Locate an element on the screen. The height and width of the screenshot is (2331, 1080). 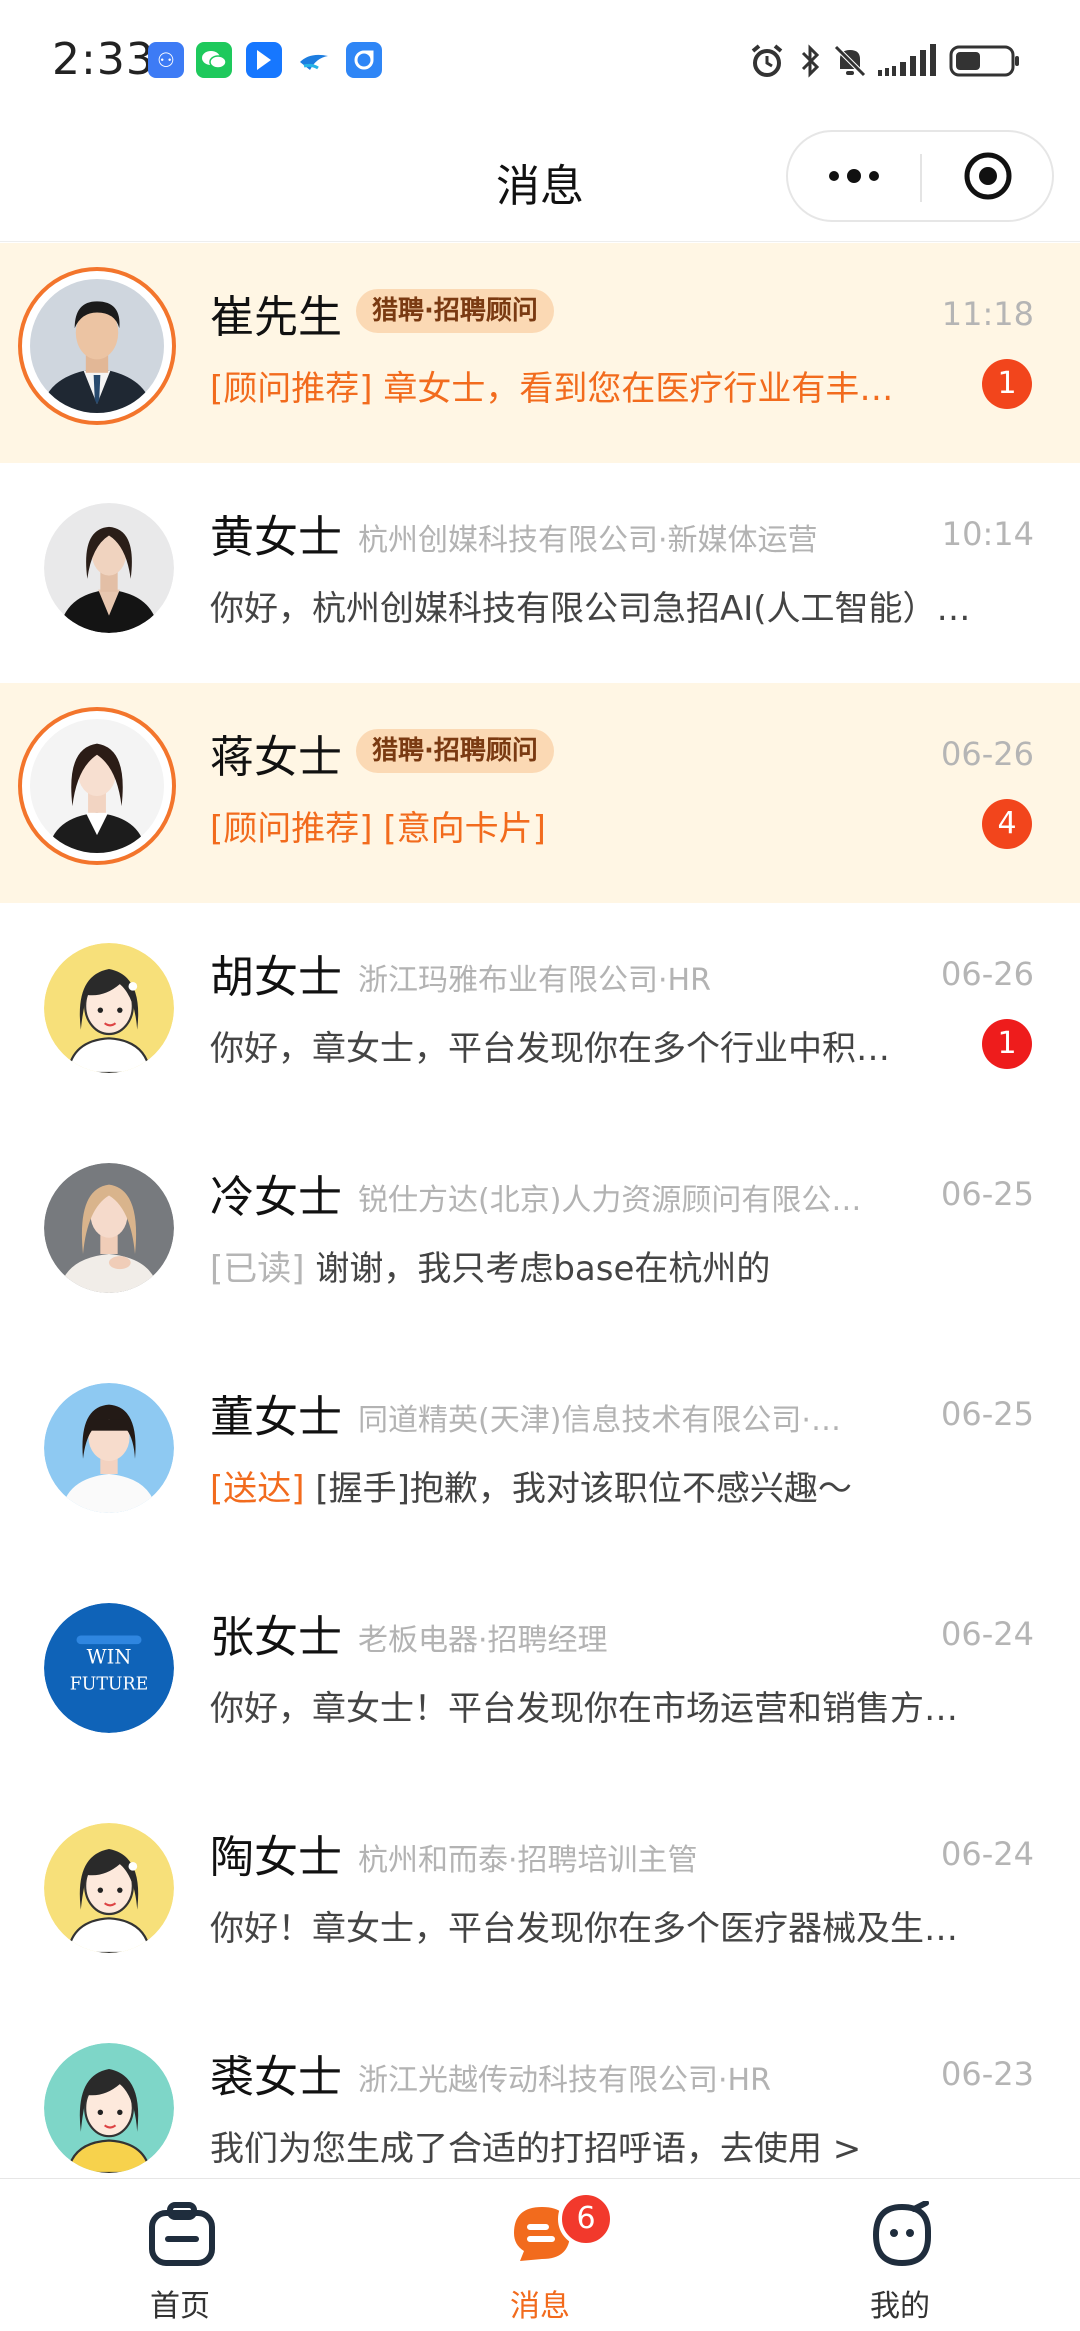
contact-name: 蒋女士 is located at coordinates (276, 757).